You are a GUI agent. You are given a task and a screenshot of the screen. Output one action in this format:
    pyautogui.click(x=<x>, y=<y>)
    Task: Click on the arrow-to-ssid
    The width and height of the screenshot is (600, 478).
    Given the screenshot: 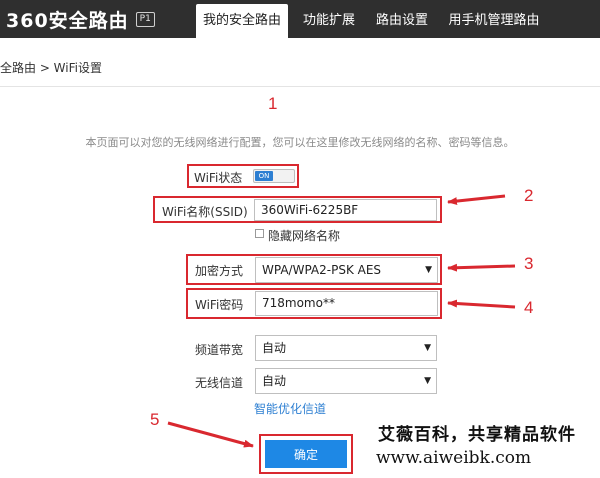 What is the action you would take?
    pyautogui.click(x=476, y=200)
    